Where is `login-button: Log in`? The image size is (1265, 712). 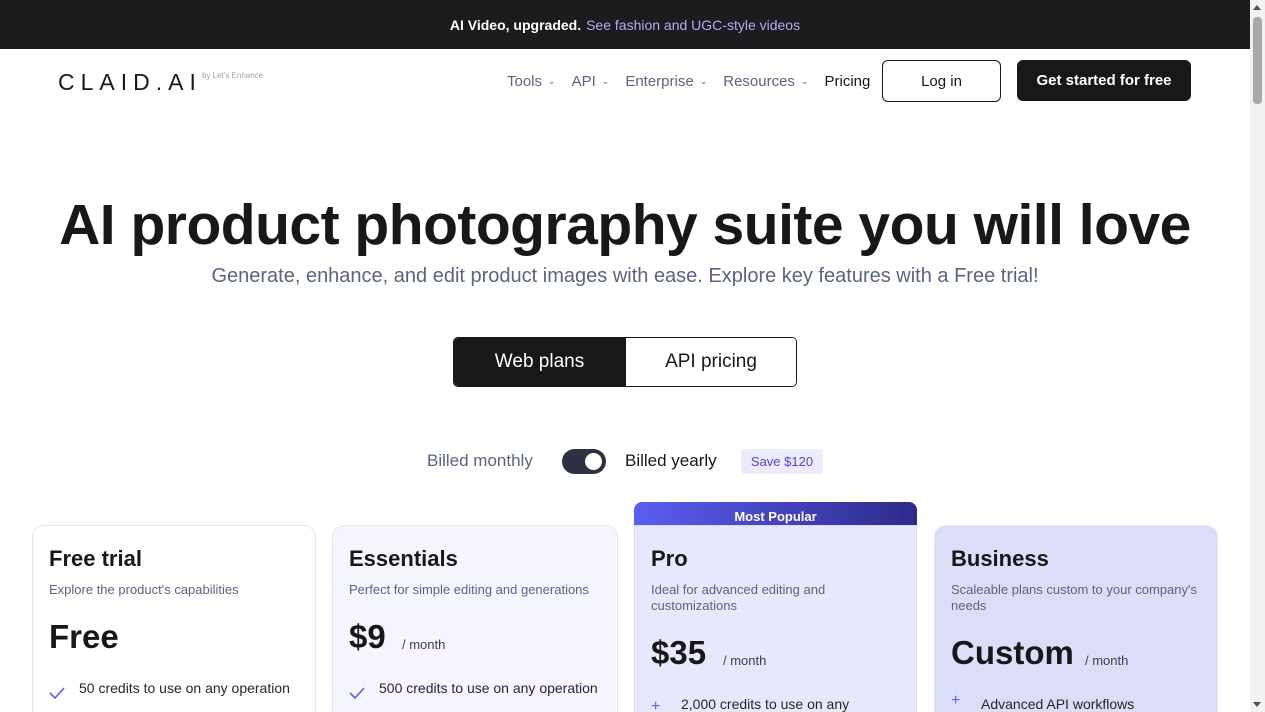 login-button: Log in is located at coordinates (941, 81).